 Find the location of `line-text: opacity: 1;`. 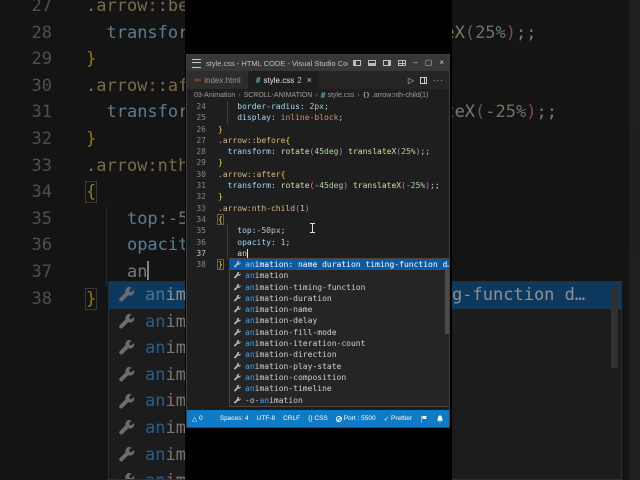

line-text: opacity: 1; is located at coordinates (248, 242).